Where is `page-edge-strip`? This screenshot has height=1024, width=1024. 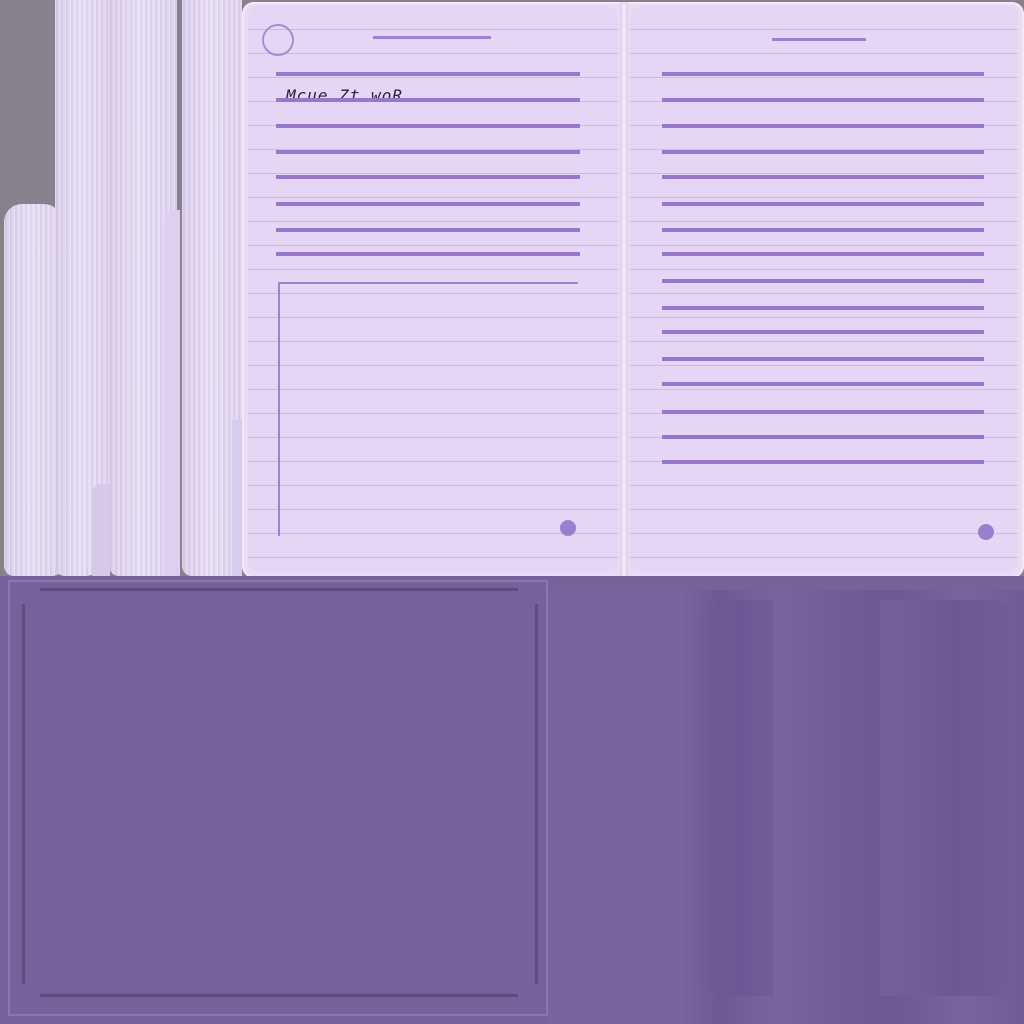 page-edge-strip is located at coordinates (33, 390).